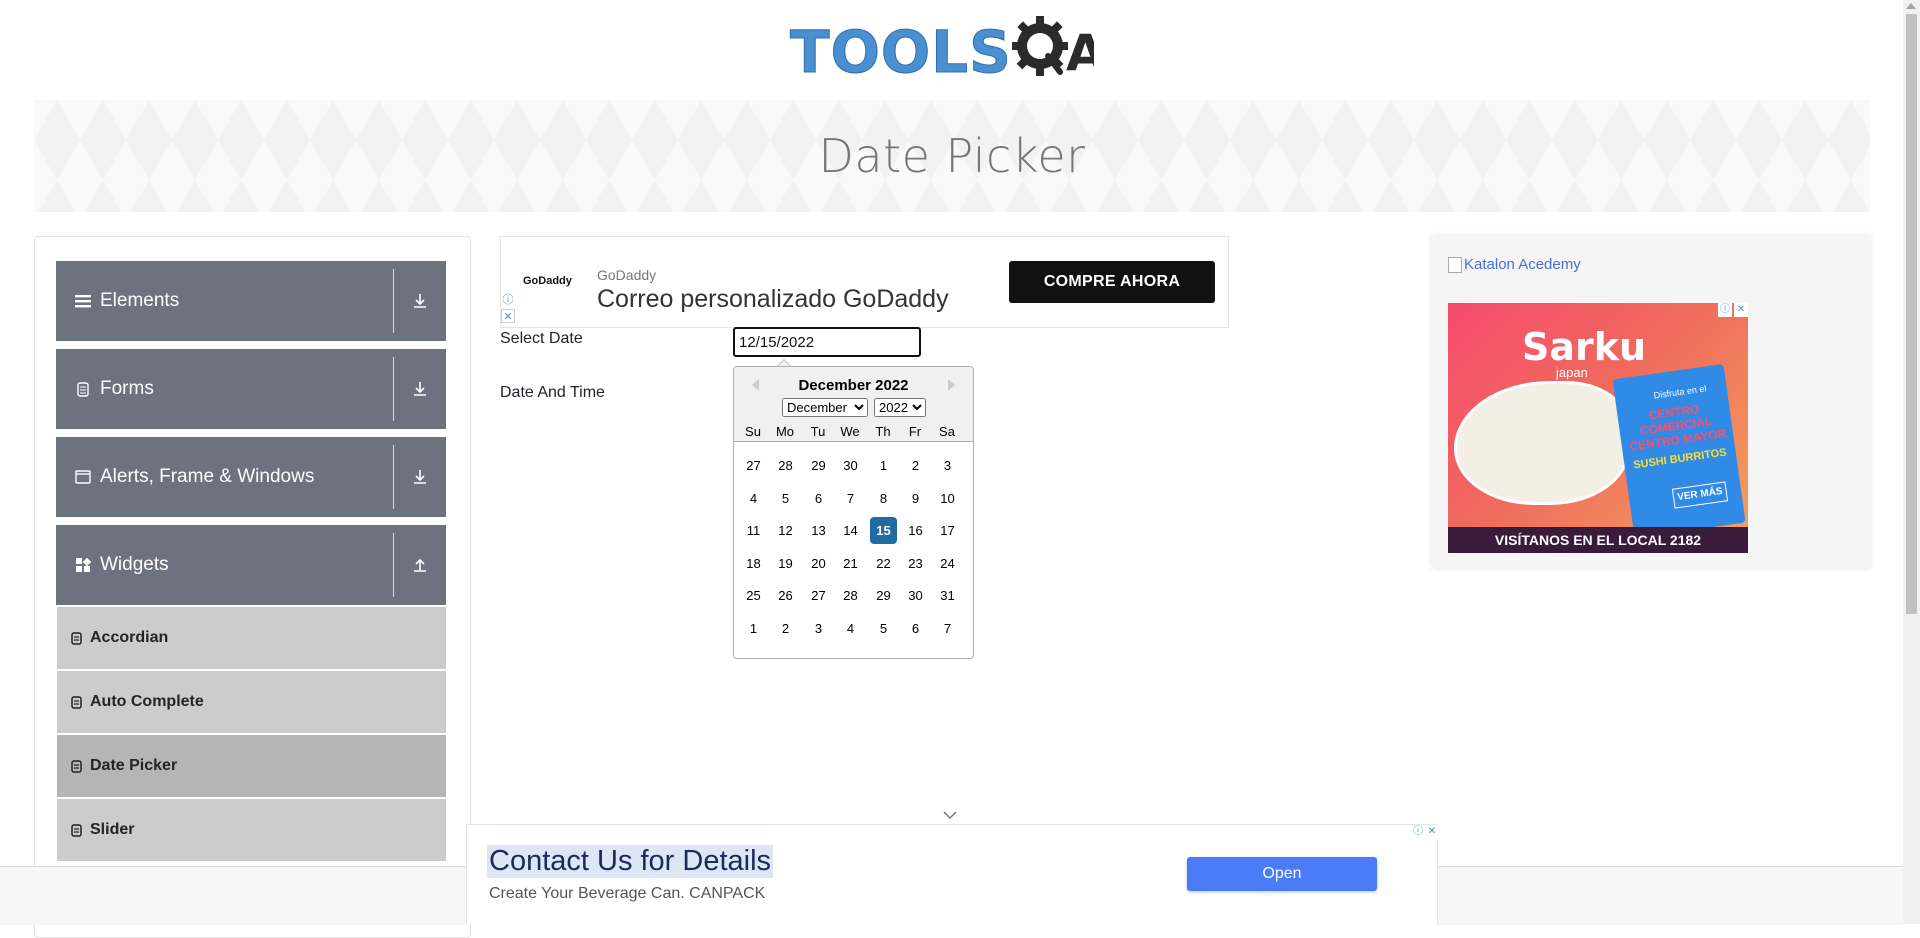  I want to click on month-select: December, so click(825, 407).